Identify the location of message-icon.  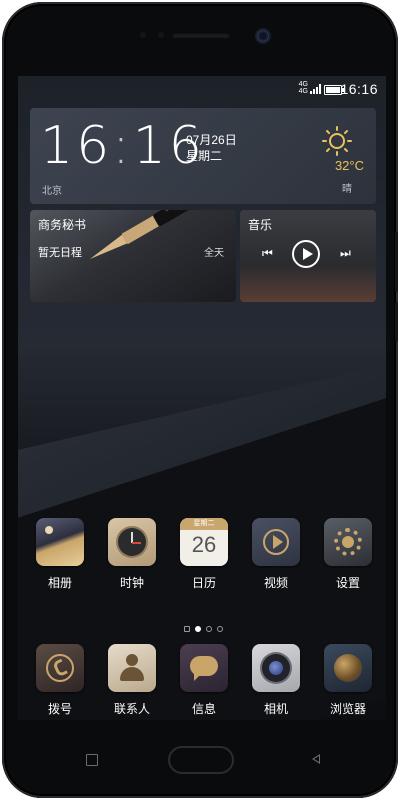
(204, 668).